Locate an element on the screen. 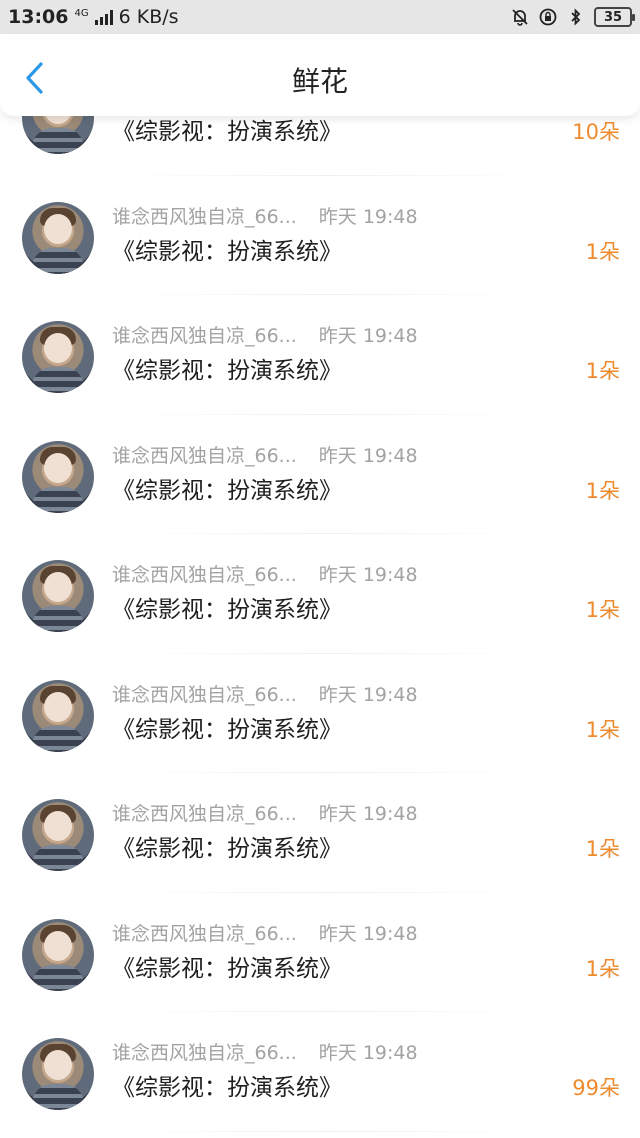  network-type: 4G is located at coordinates (81, 13).